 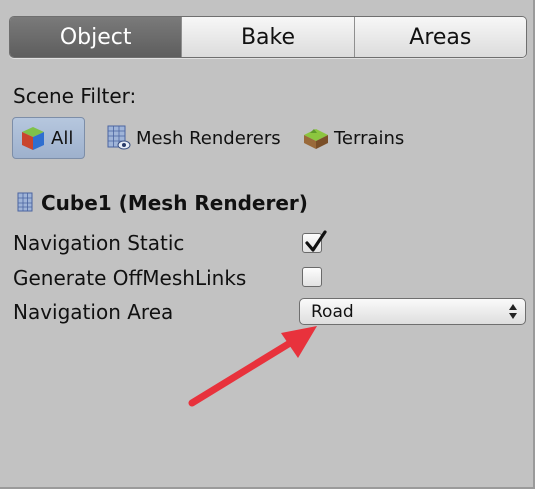 I want to click on tab-object: Object, so click(x=96, y=37).